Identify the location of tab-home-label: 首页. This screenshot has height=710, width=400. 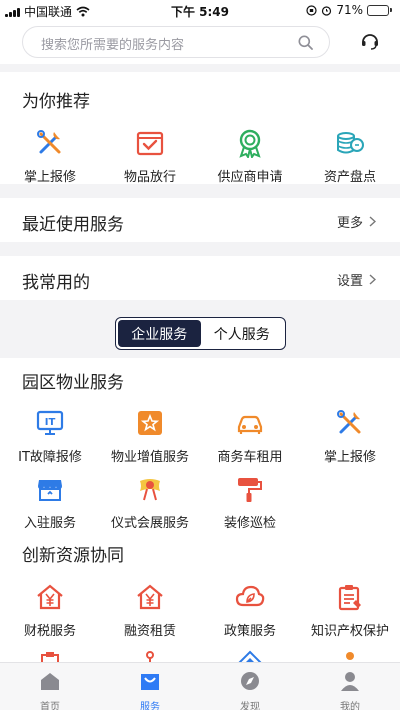
(50, 706).